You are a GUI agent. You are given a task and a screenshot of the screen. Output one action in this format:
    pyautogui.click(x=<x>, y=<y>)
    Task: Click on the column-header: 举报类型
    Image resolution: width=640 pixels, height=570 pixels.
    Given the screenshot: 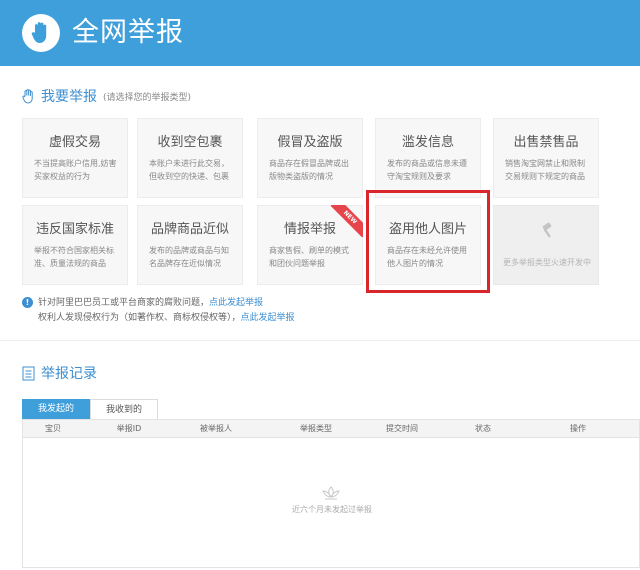 What is the action you would take?
    pyautogui.click(x=316, y=428)
    